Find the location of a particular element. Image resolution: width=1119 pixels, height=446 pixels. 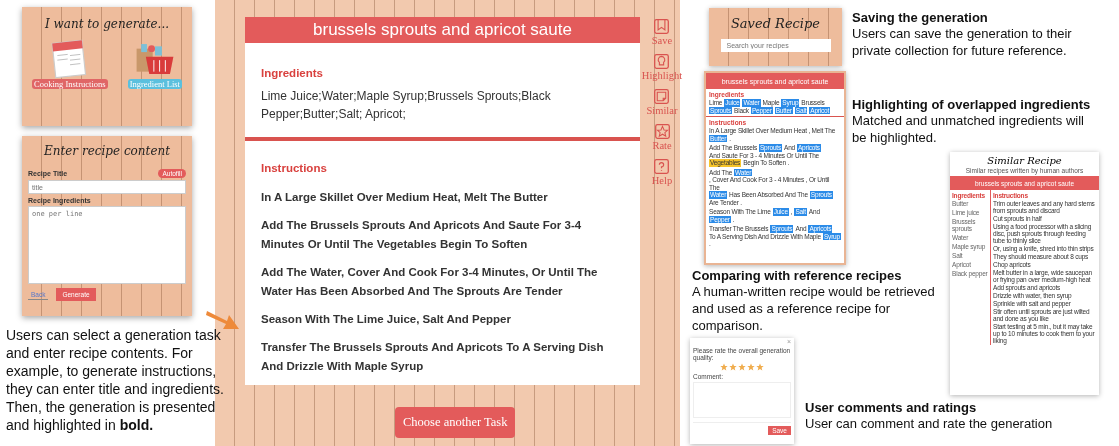

sidebar-button: Similar is located at coordinates (662, 102).